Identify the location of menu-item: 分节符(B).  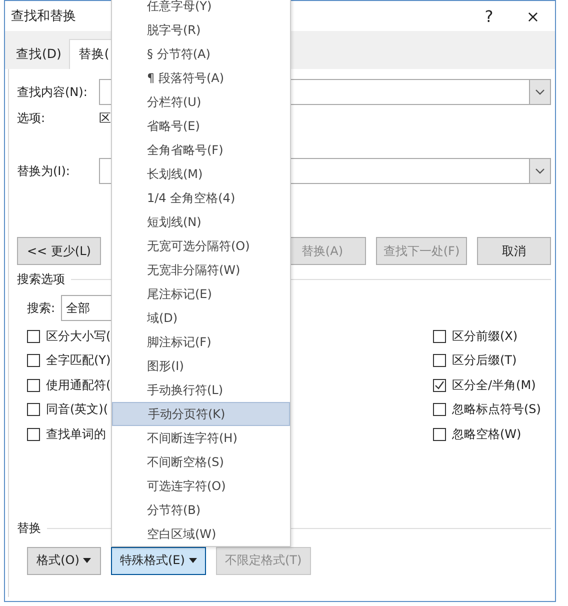
(201, 510).